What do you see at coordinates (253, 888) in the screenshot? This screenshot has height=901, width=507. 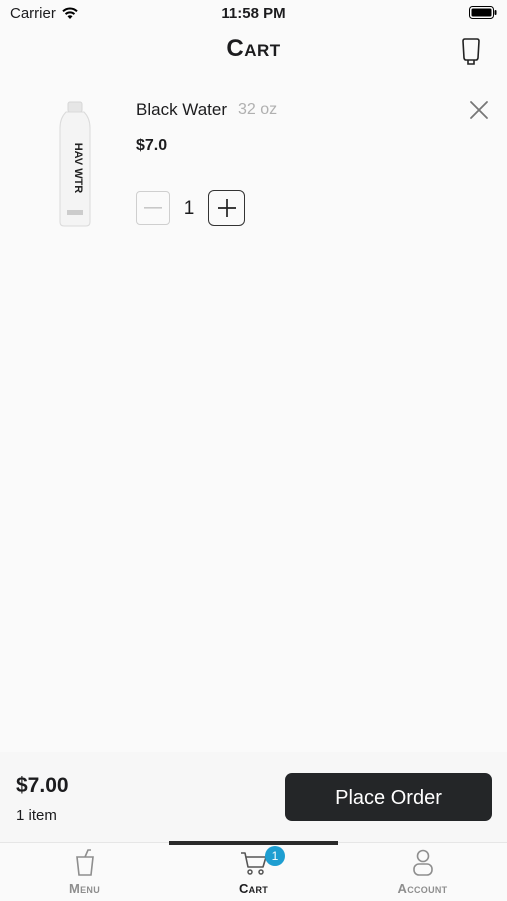 I see `tab-cart-label: Cart` at bounding box center [253, 888].